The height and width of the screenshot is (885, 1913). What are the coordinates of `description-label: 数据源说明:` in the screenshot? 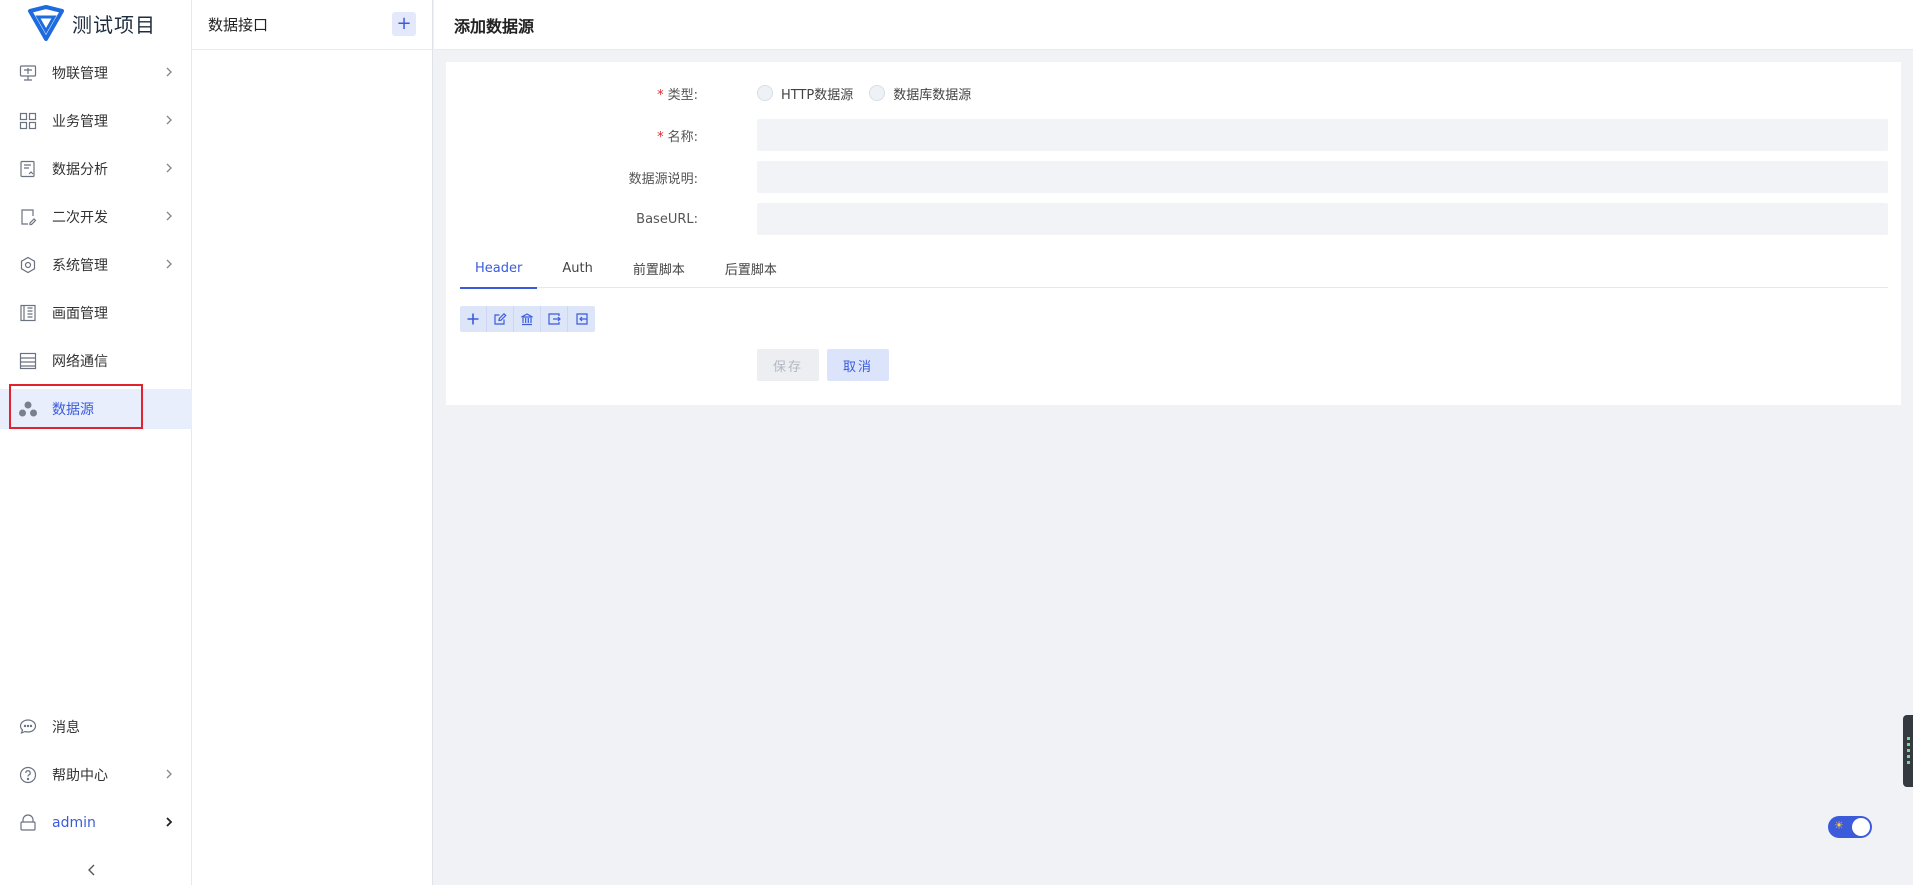 It's located at (663, 179).